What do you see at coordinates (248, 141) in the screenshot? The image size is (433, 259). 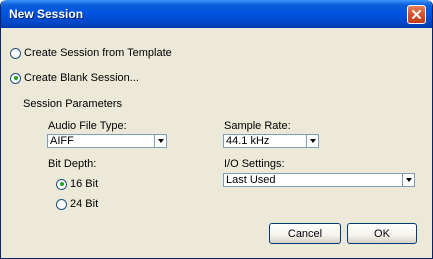 I see `sample-rate-value: 44.1 kHz` at bounding box center [248, 141].